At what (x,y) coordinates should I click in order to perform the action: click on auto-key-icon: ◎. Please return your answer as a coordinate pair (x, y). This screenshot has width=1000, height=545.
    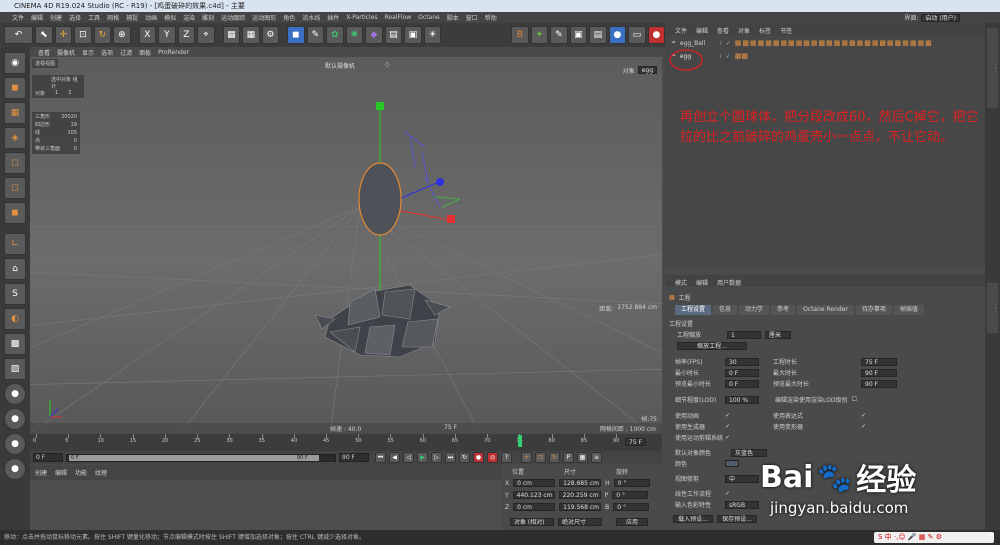
    Looking at the image, I should click on (492, 457).